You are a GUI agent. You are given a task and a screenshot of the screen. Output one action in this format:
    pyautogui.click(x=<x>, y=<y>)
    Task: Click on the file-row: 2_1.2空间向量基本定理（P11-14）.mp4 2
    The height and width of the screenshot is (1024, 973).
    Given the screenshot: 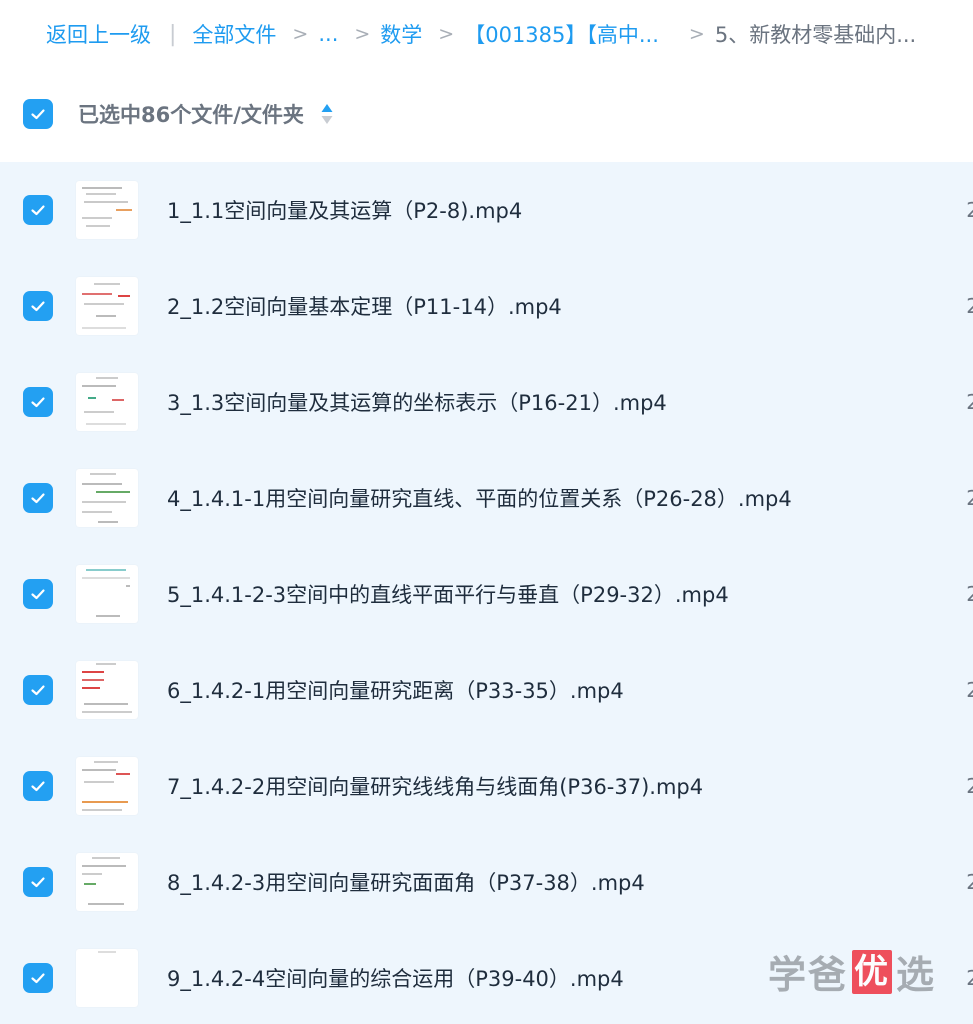 What is the action you would take?
    pyautogui.click(x=486, y=306)
    